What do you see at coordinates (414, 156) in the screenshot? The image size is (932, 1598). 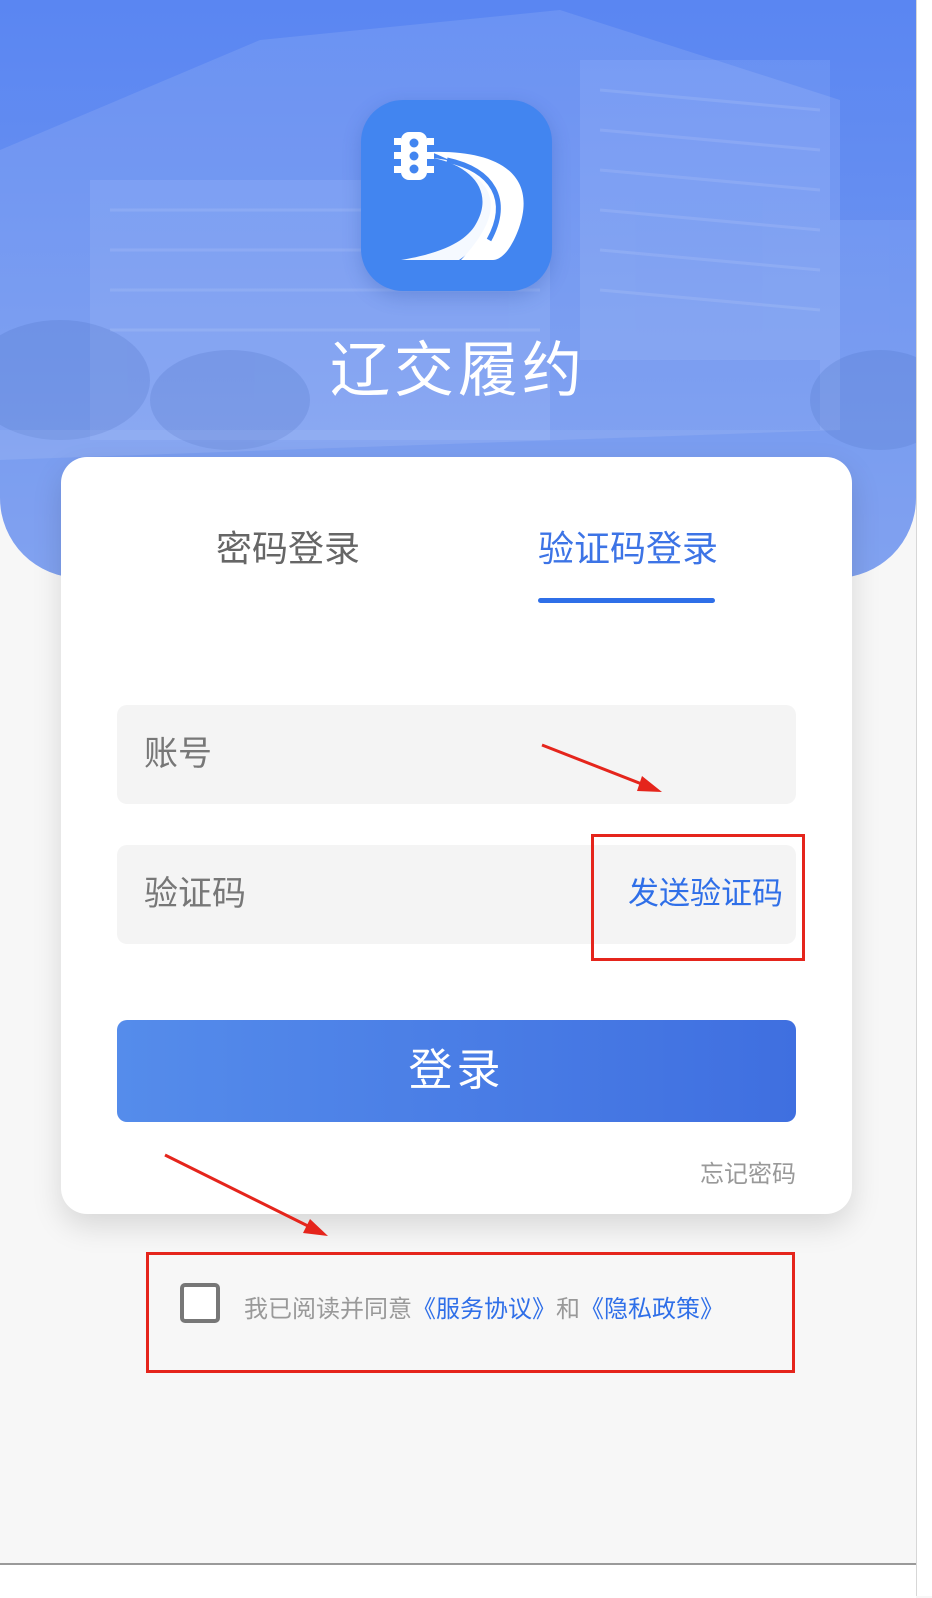 I see `traffic-light-icon` at bounding box center [414, 156].